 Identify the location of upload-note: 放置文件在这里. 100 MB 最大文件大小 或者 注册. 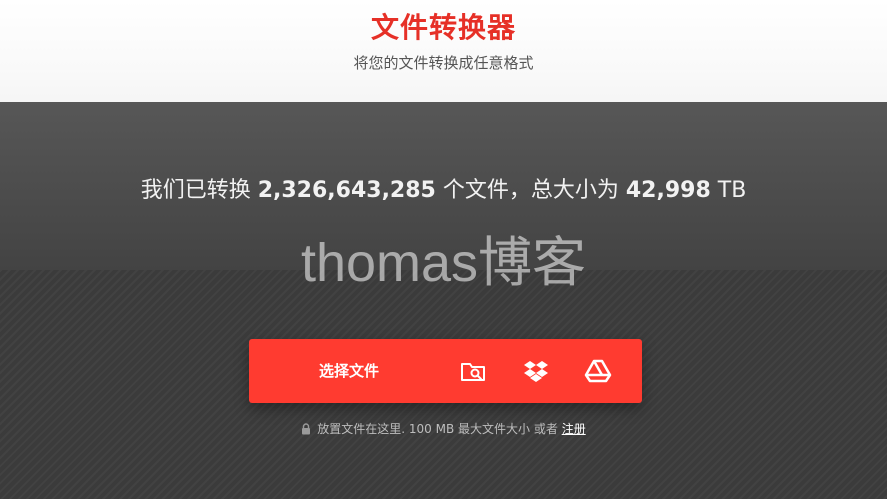
(443, 429).